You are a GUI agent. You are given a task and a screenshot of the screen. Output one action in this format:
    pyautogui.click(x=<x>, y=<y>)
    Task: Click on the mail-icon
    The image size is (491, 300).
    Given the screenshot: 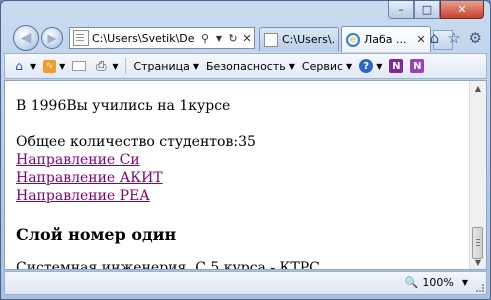 What is the action you would take?
    pyautogui.click(x=79, y=66)
    